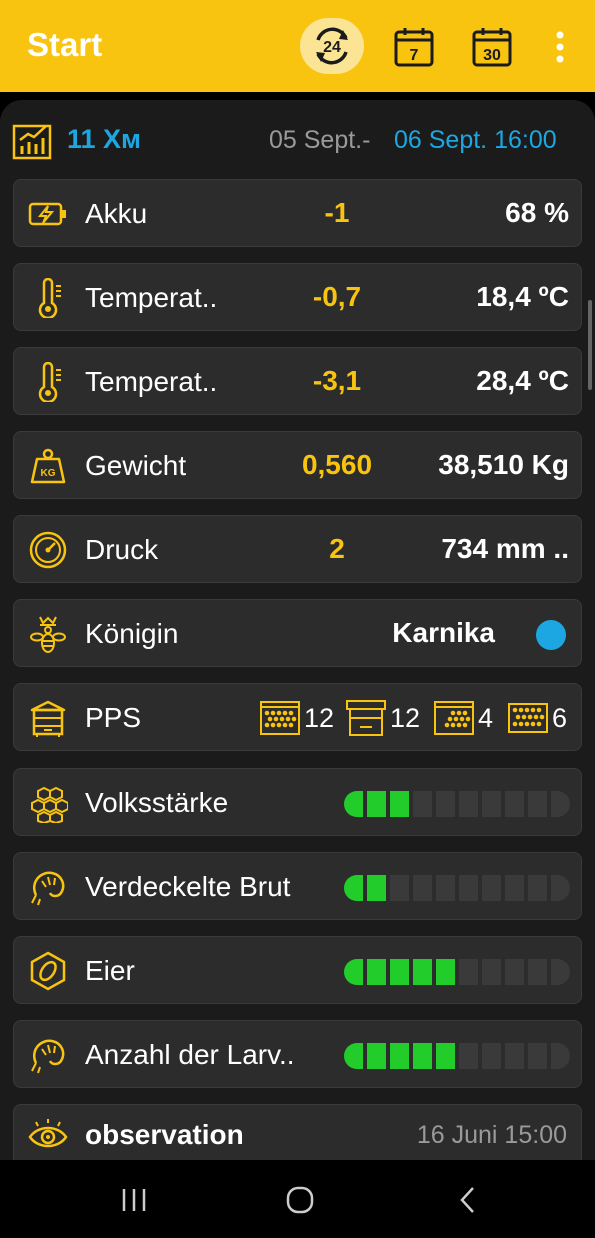 The width and height of the screenshot is (595, 1238). What do you see at coordinates (522, 296) in the screenshot?
I see `sensor-value: 18,4 ºC` at bounding box center [522, 296].